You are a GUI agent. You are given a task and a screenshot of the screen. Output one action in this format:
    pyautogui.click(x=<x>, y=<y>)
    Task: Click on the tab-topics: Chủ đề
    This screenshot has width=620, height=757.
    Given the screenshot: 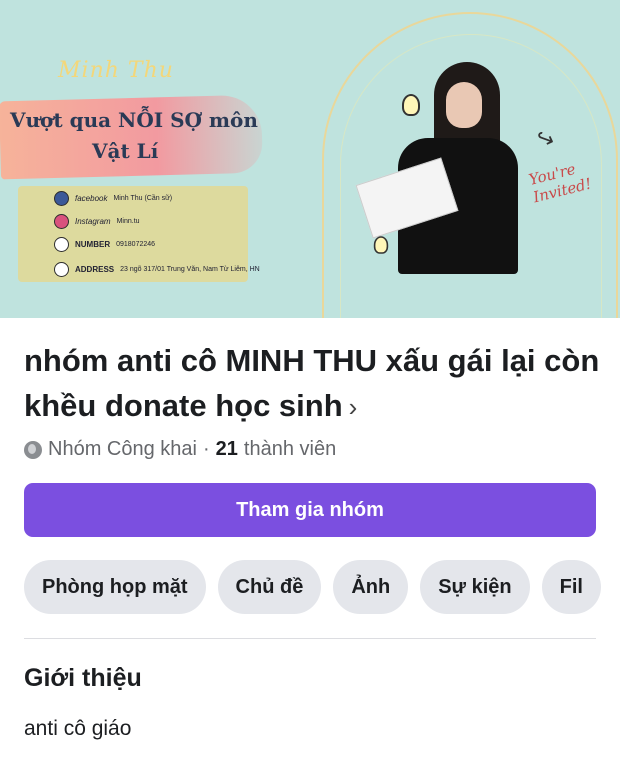 What is the action you would take?
    pyautogui.click(x=269, y=587)
    